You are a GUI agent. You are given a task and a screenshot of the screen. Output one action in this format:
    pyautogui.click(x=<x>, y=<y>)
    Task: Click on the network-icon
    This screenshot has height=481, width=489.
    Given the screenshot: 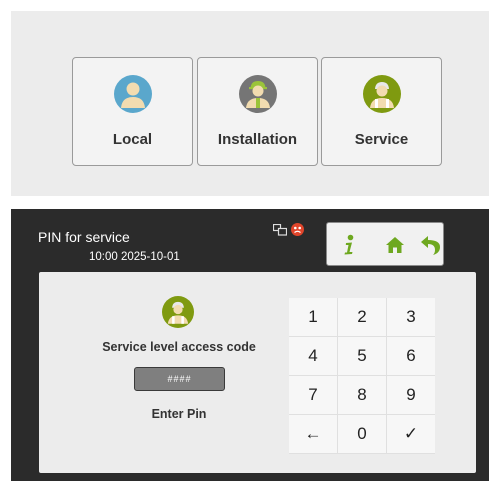 What is the action you would take?
    pyautogui.click(x=280, y=229)
    